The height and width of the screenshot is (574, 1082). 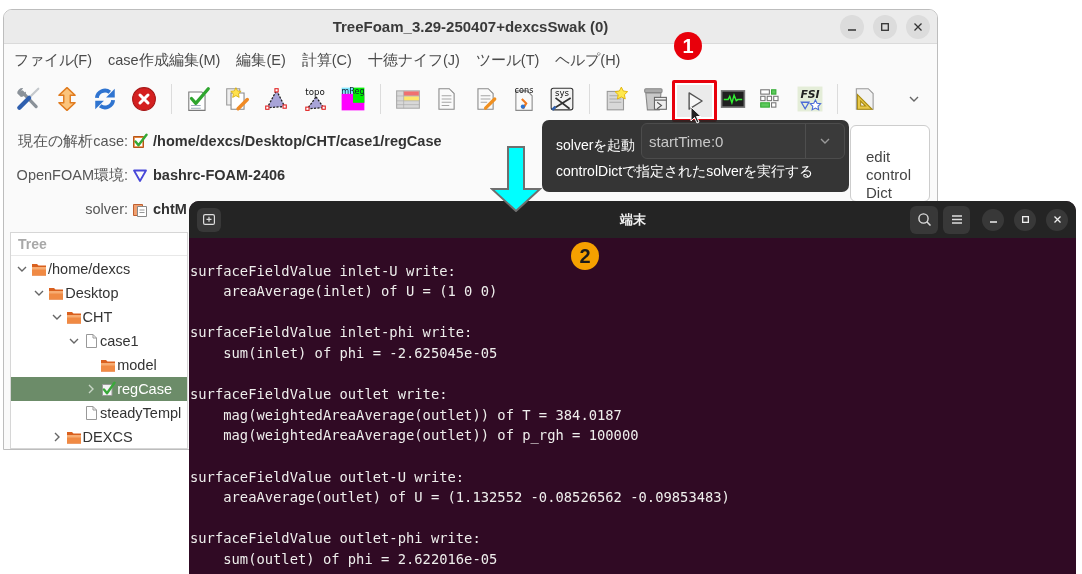 What do you see at coordinates (275, 99) in the screenshot?
I see `triangle-icon` at bounding box center [275, 99].